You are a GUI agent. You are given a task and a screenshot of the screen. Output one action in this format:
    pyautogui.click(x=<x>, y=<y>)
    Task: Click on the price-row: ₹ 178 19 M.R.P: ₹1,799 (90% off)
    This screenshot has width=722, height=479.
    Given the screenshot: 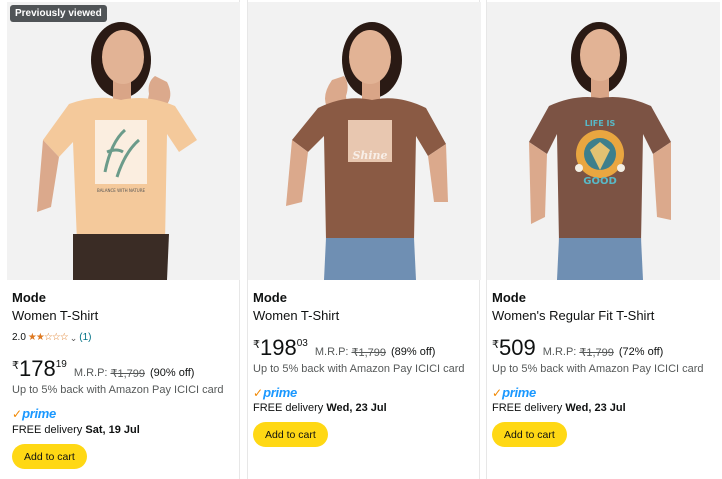 What is the action you would take?
    pyautogui.click(x=103, y=369)
    